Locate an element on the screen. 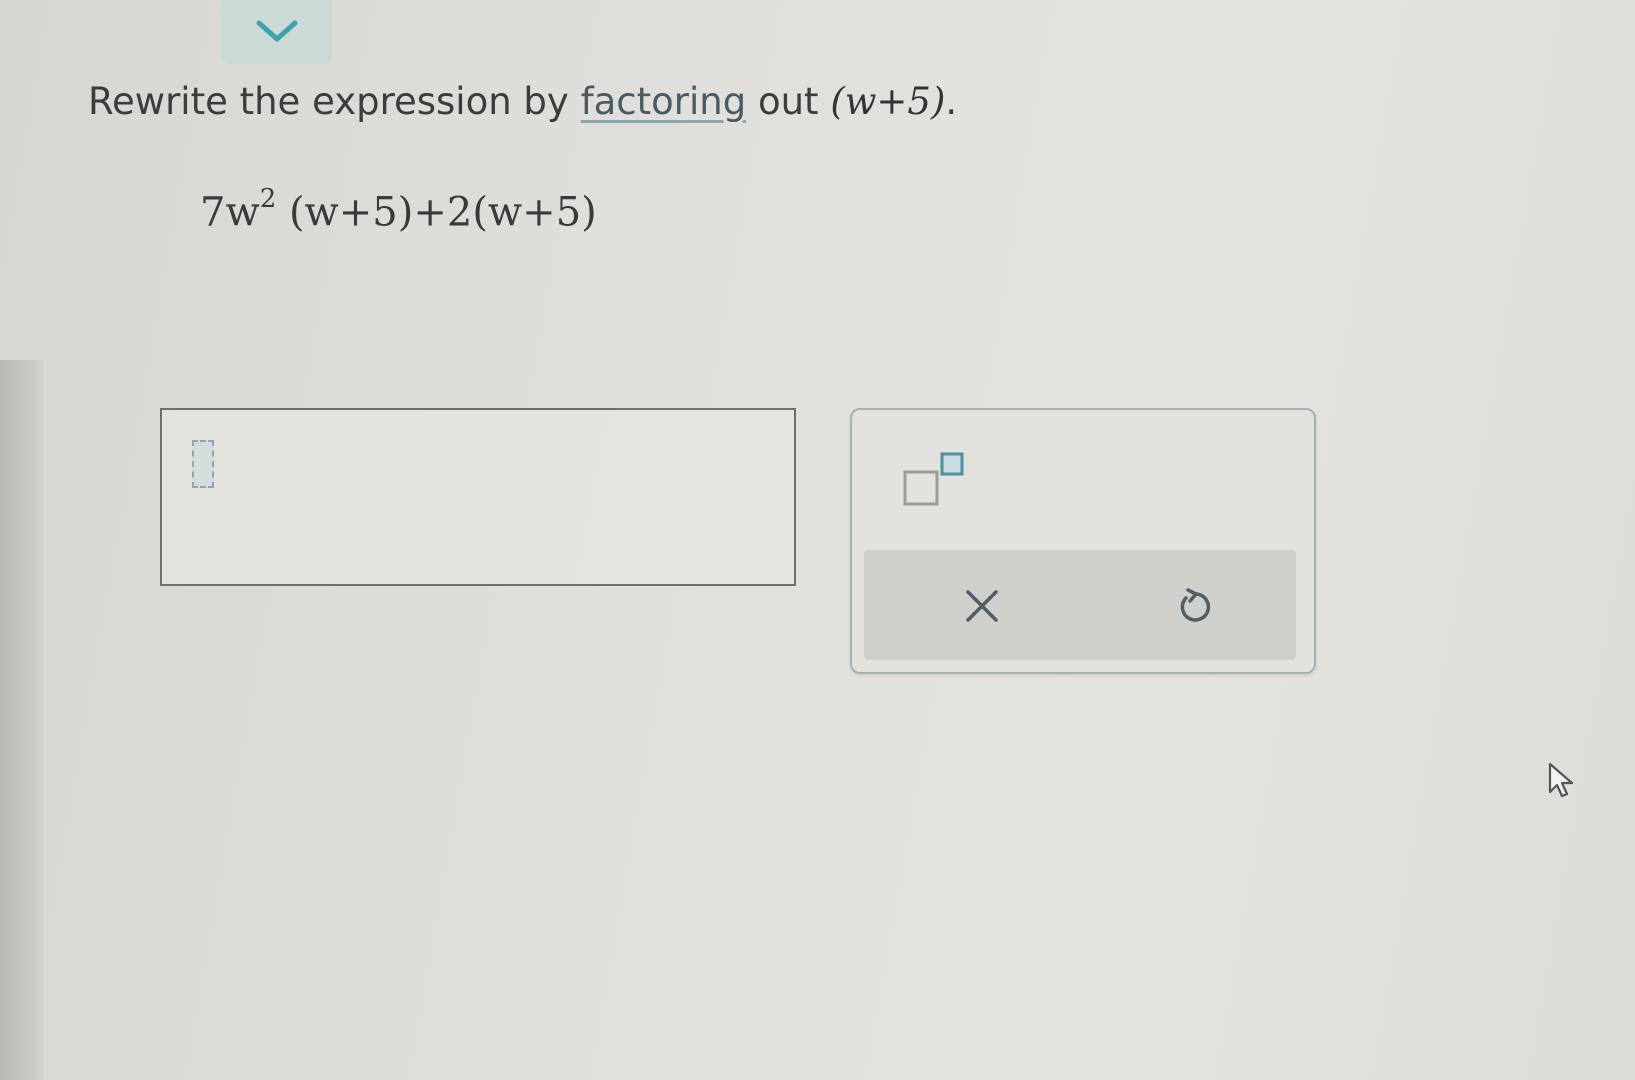 Image resolution: width=1635 pixels, height=1080 pixels. prompt-period: . is located at coordinates (951, 101).